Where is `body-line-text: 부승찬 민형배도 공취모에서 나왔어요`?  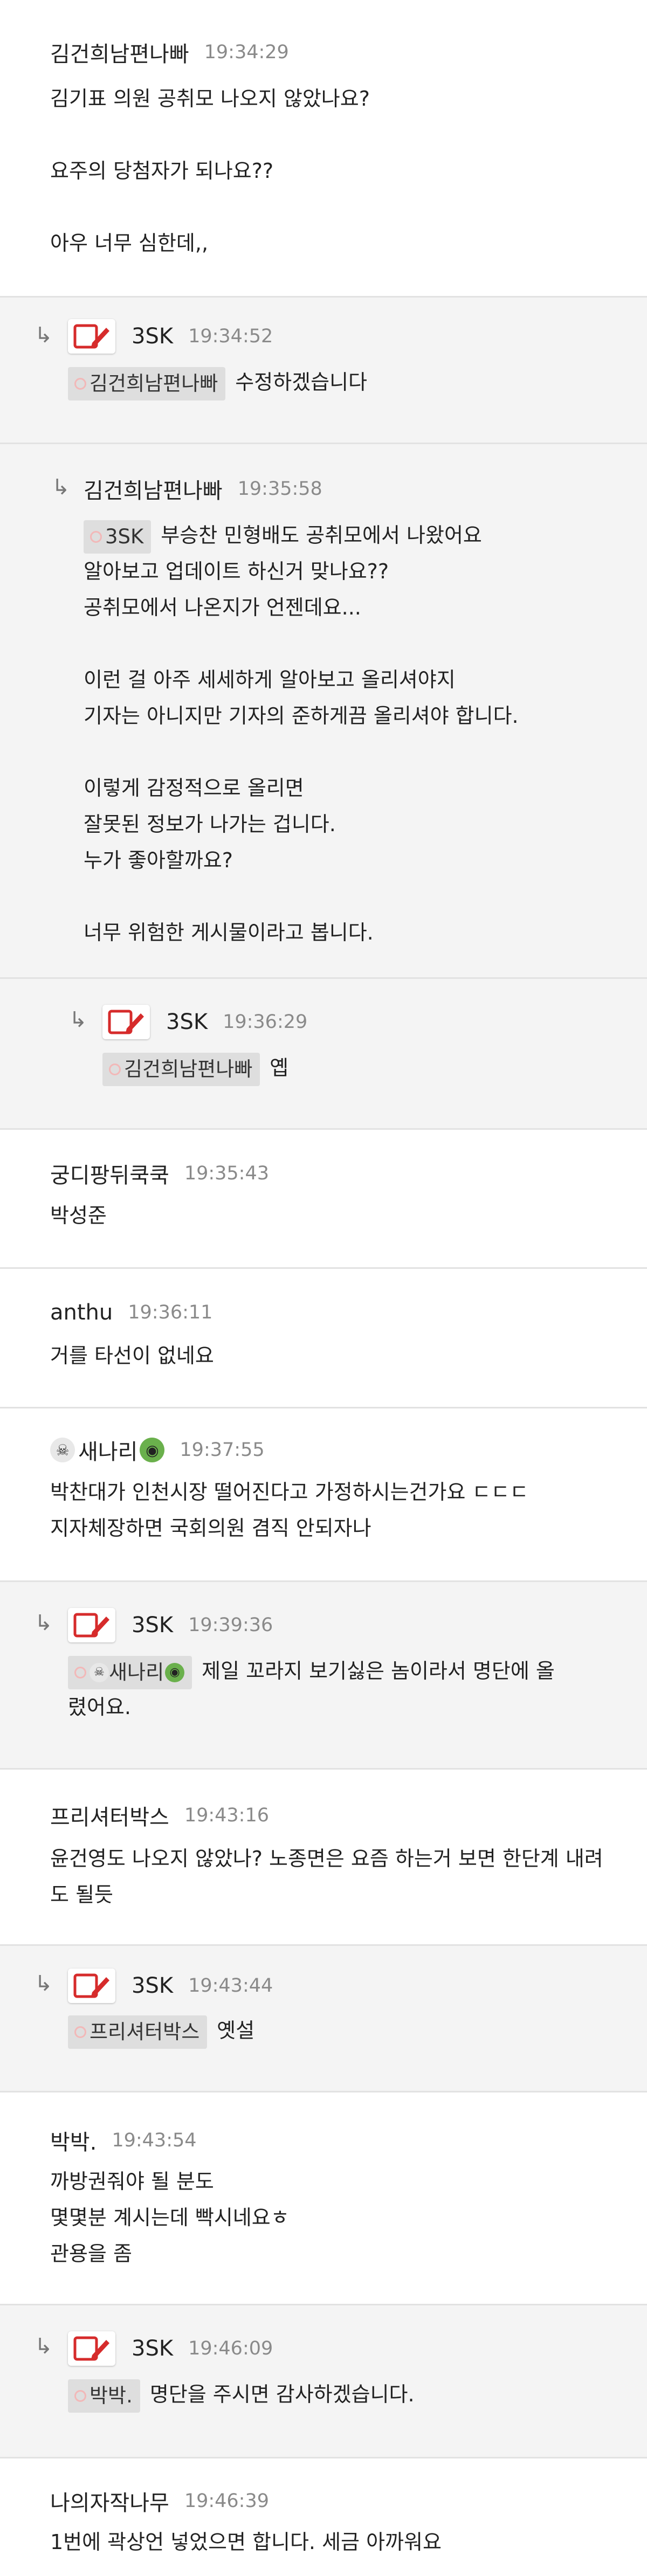 body-line-text: 부승찬 민형배도 공취모에서 나왔어요 is located at coordinates (321, 535).